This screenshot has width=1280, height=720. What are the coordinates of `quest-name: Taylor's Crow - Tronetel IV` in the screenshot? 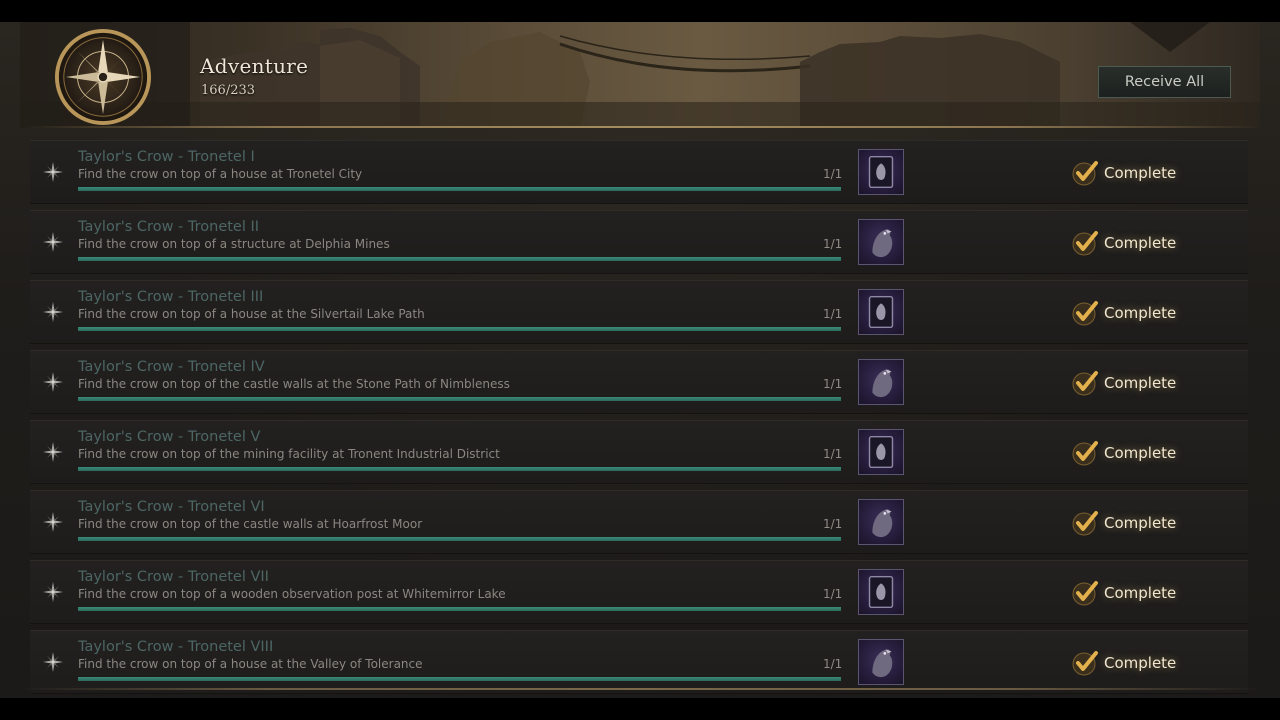 It's located at (171, 367).